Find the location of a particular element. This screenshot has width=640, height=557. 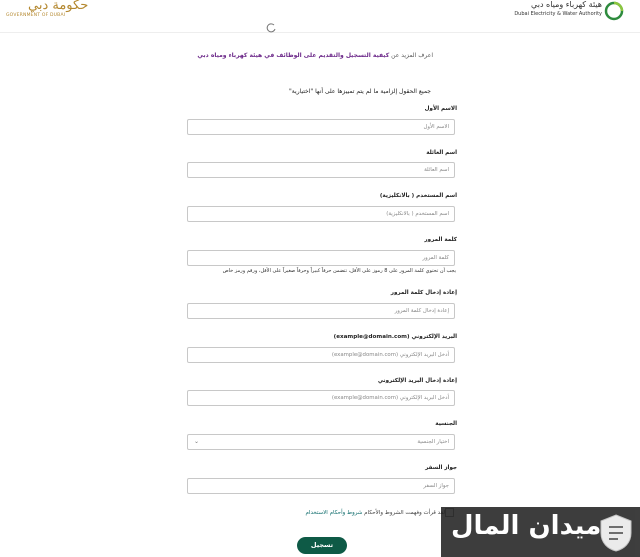

first-name-label: الاسم الأول is located at coordinates (440, 109).